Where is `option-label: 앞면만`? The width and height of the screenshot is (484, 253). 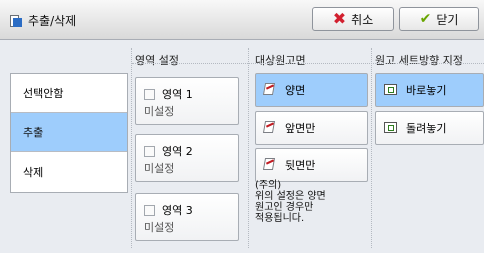
option-label: 앞면만 is located at coordinates (300, 128).